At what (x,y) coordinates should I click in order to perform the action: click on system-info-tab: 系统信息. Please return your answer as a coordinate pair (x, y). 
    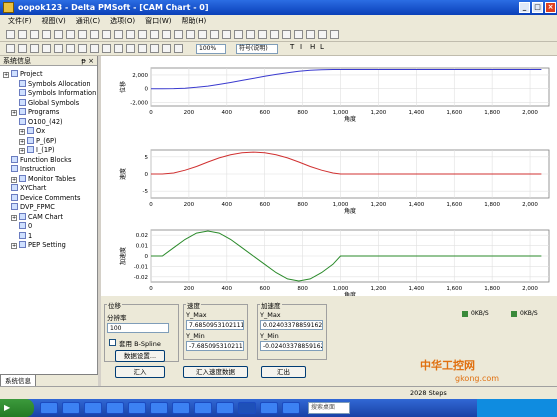
    Looking at the image, I should click on (49, 381).